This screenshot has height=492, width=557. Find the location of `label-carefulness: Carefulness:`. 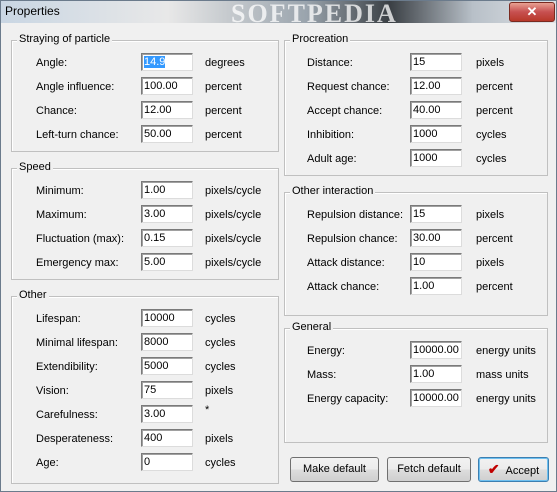

label-carefulness: Carefulness: is located at coordinates (67, 415).